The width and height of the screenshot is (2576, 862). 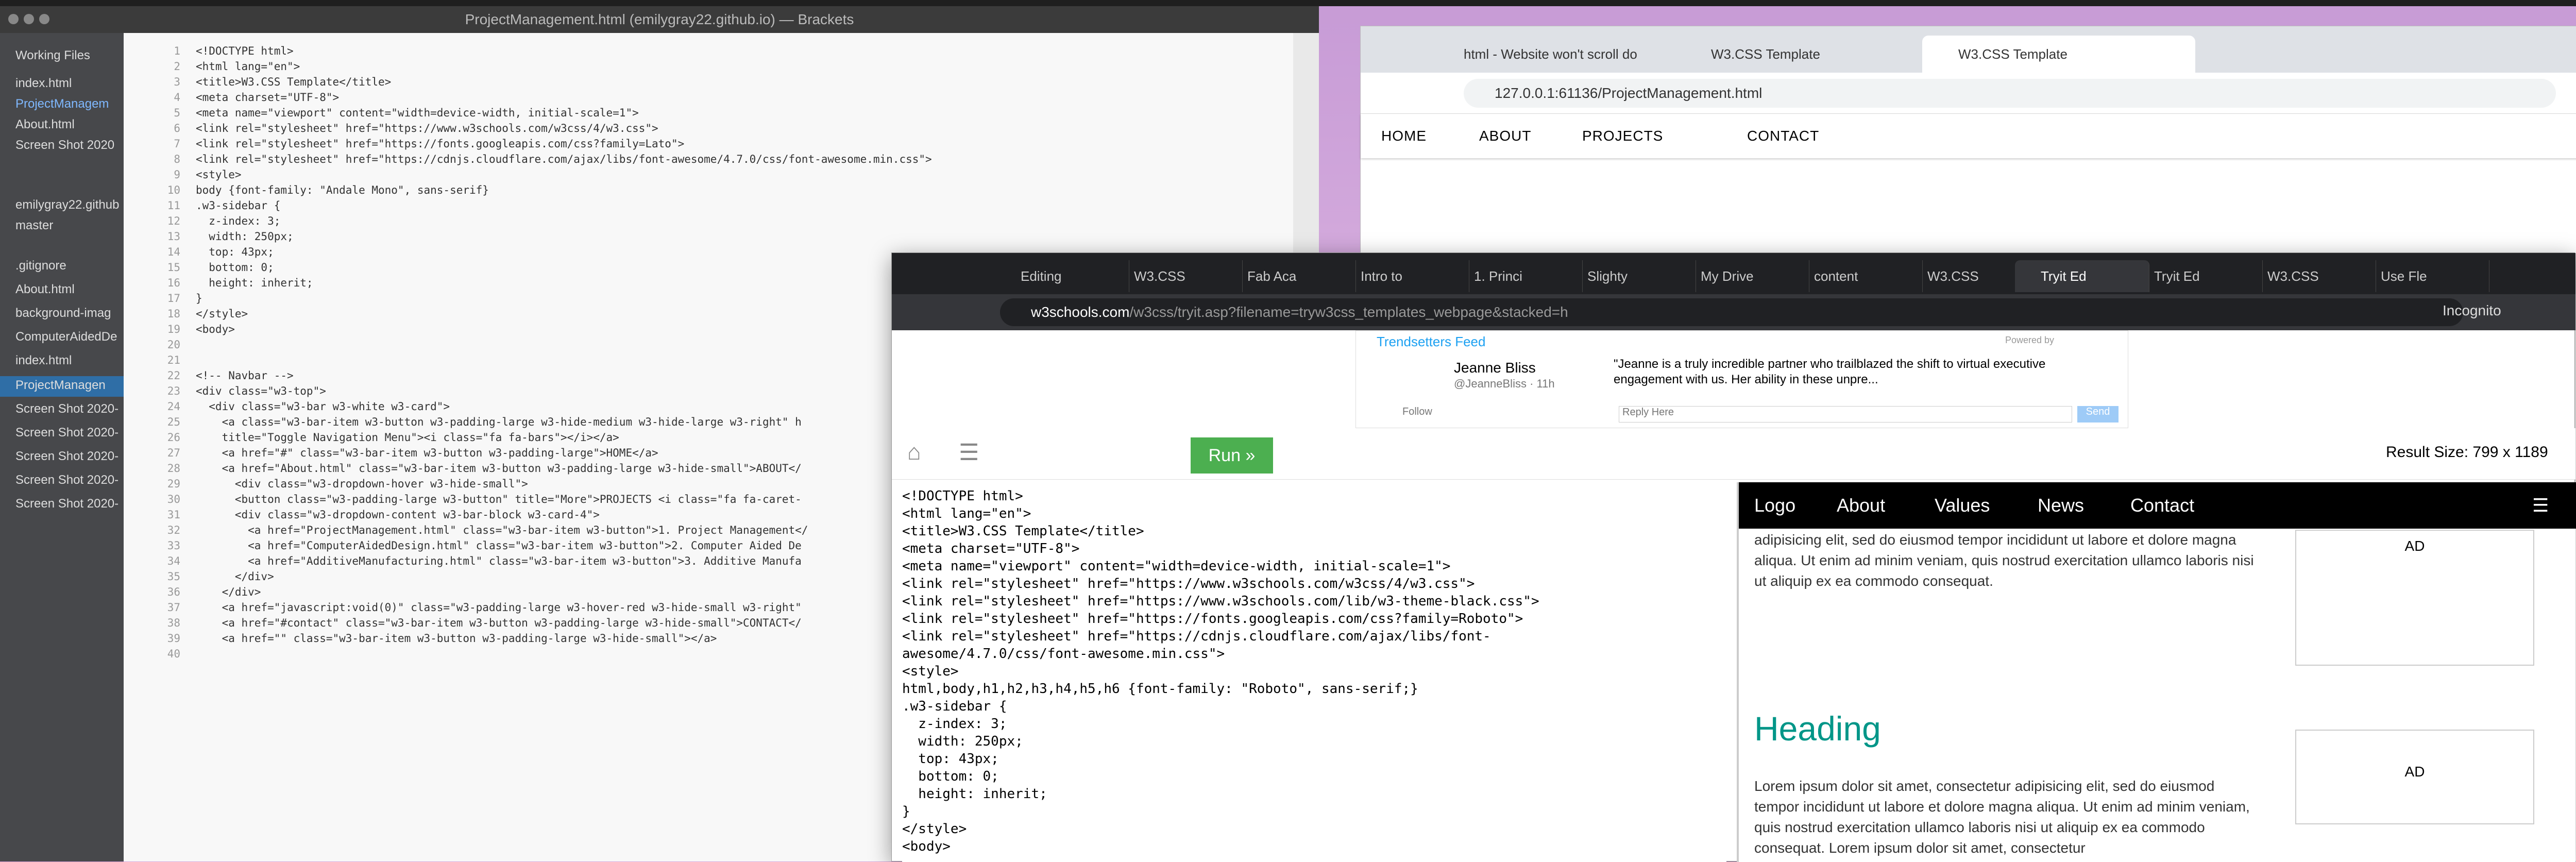 What do you see at coordinates (2010, 93) in the screenshot?
I see `url-field: 127.0.0.1:61136/ProjectManagement.html` at bounding box center [2010, 93].